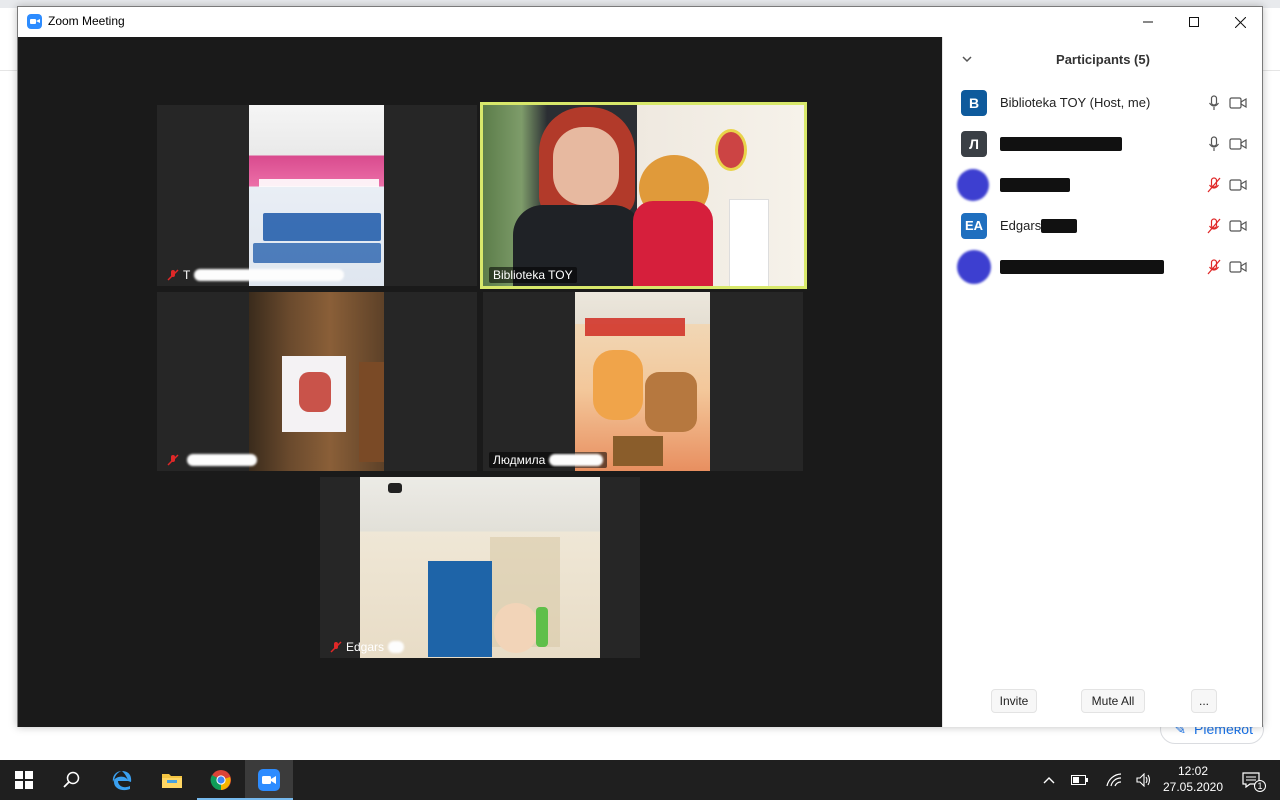  I want to click on chevron-up-icon, so click(1049, 780).